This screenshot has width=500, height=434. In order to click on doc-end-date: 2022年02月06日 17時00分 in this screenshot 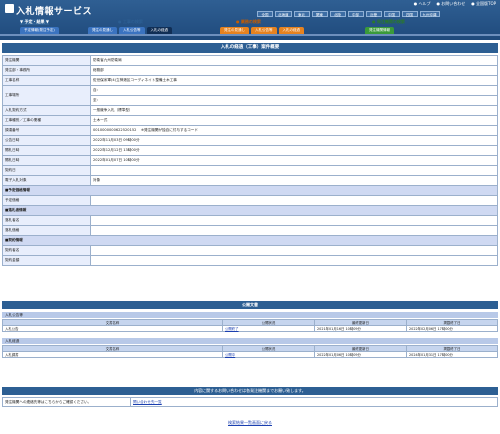, I will do `click(452, 328)`.